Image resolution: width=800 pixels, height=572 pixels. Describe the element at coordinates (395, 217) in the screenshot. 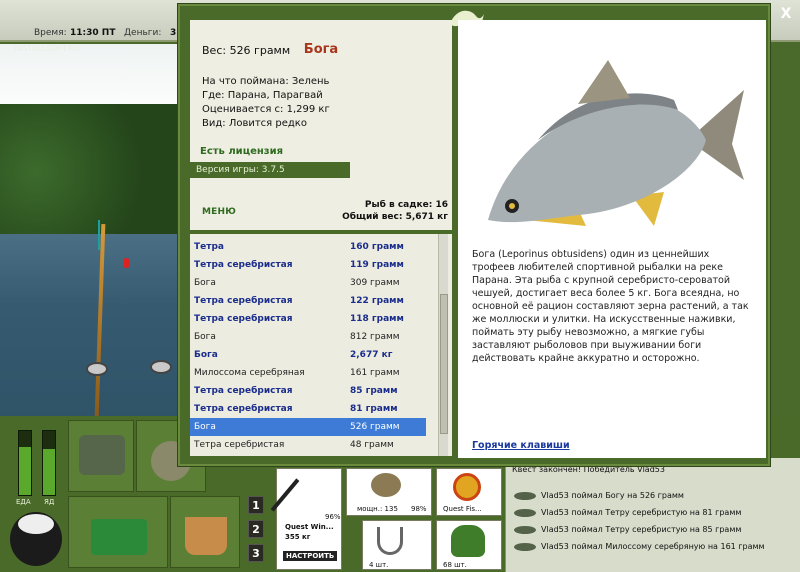

I see `total-weight: Общий вес: 5,671 кг` at that location.